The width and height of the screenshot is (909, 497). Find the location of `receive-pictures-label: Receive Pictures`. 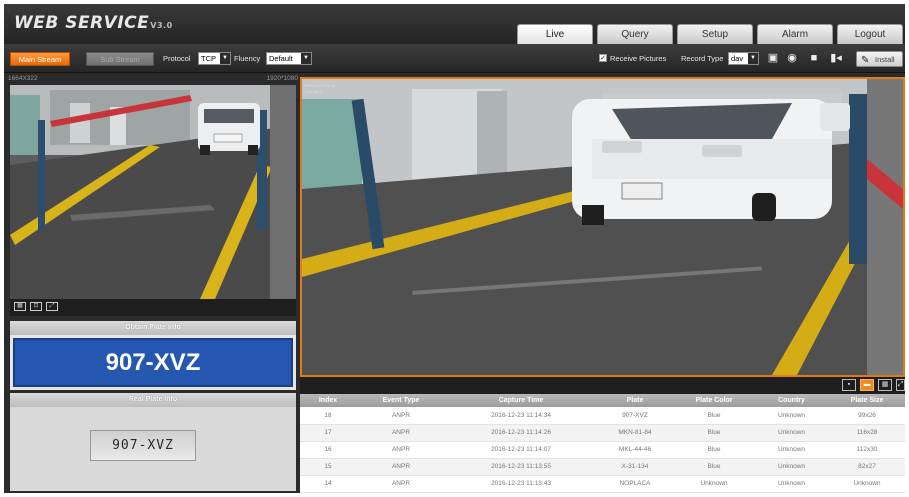

receive-pictures-label: Receive Pictures is located at coordinates (638, 58).